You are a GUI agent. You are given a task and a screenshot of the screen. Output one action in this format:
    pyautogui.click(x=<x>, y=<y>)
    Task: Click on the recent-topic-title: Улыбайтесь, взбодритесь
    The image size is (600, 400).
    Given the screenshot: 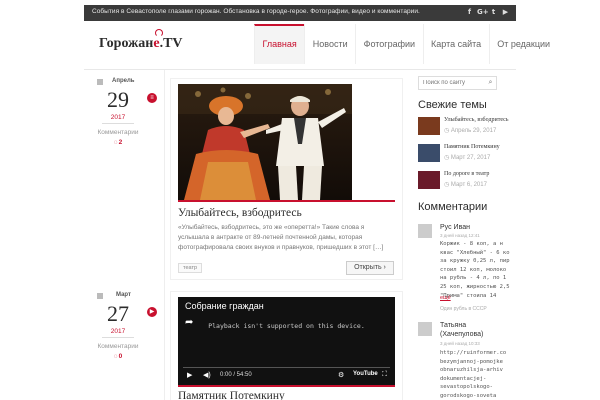 What is the action you would take?
    pyautogui.click(x=476, y=120)
    